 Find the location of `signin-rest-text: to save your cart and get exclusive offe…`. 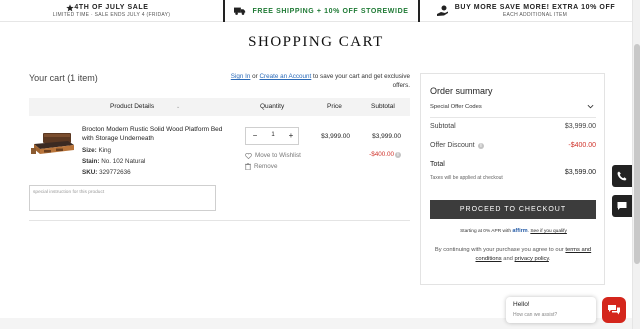

signin-rest-text: to save your cart and get exclusive offe… is located at coordinates (361, 81).